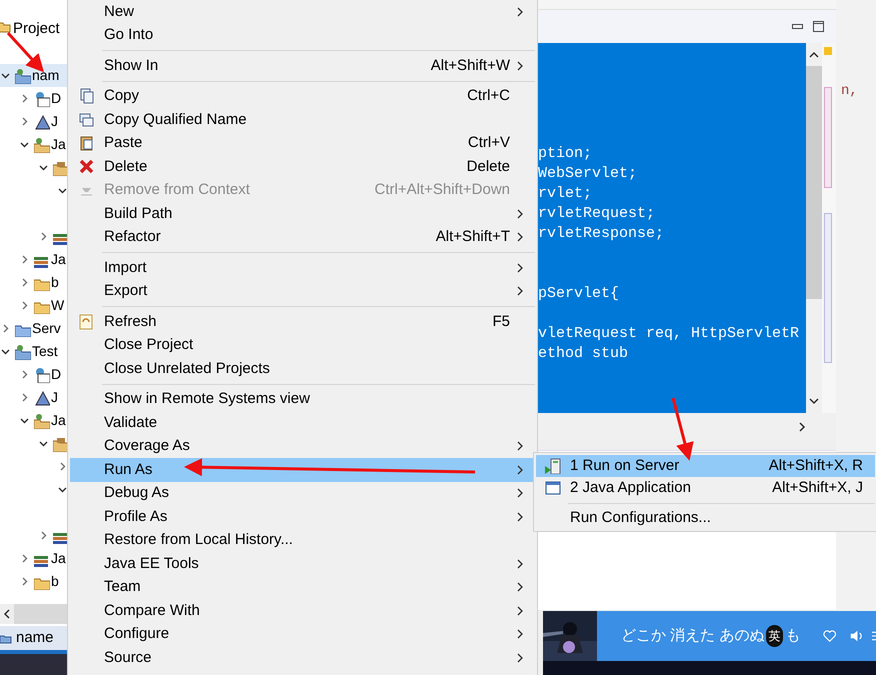  I want to click on menu-item: Import, so click(302, 268).